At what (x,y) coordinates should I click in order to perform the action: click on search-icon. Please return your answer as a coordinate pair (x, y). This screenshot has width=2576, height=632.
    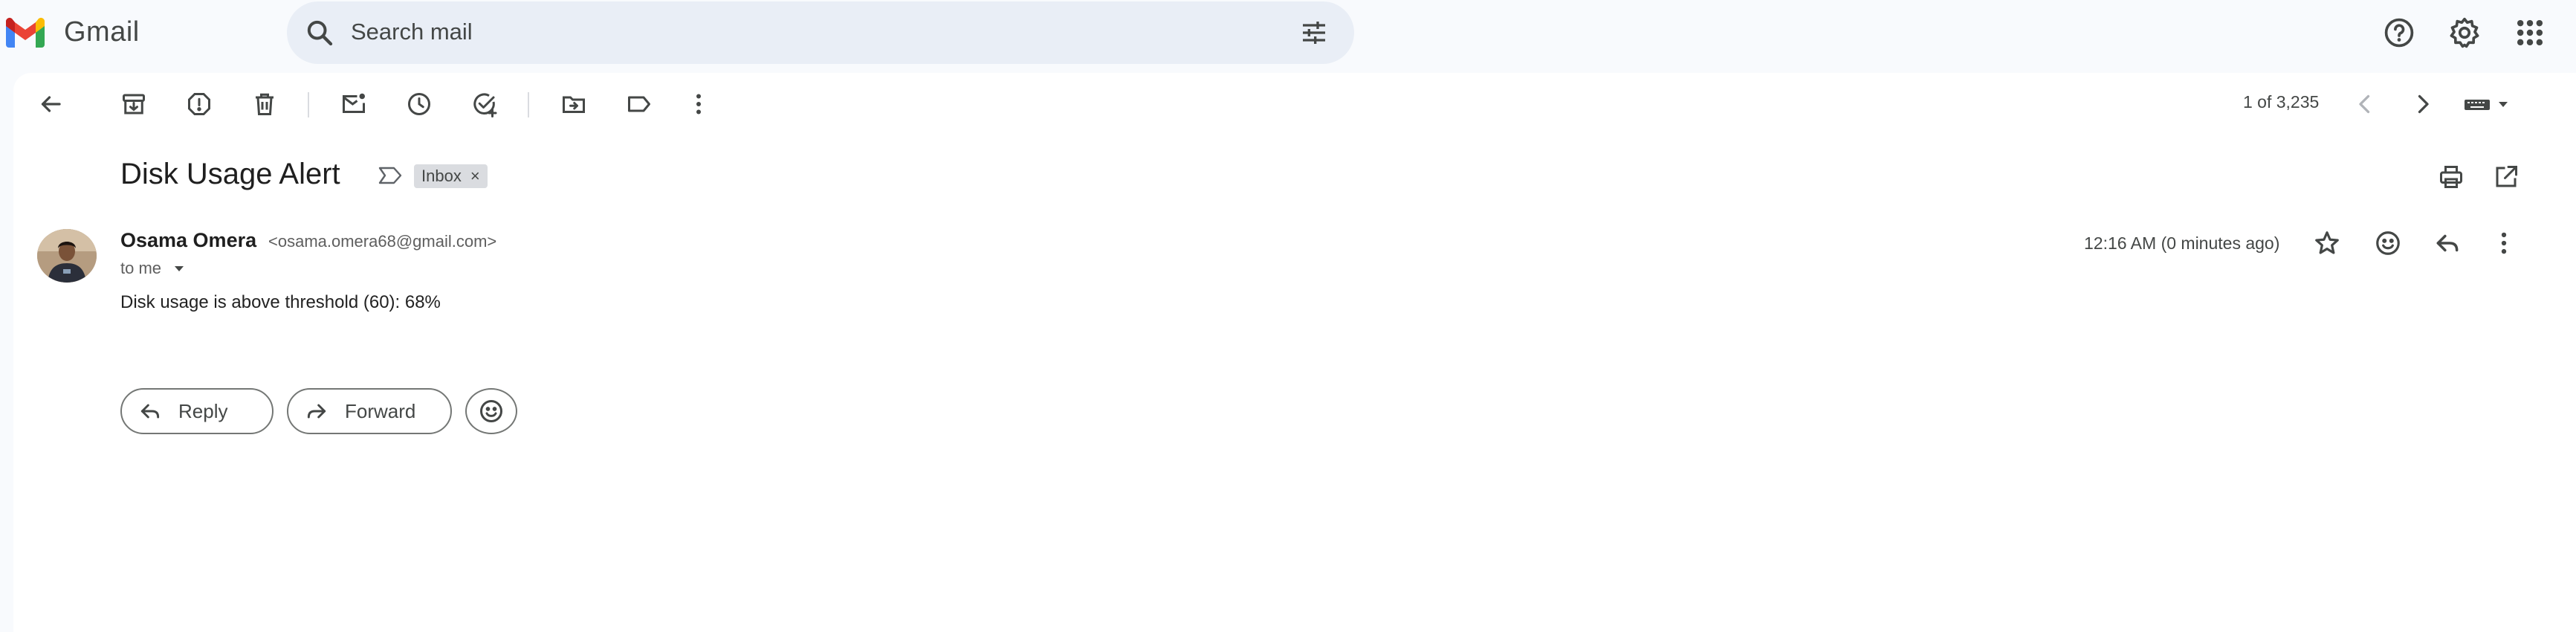
    Looking at the image, I should click on (319, 33).